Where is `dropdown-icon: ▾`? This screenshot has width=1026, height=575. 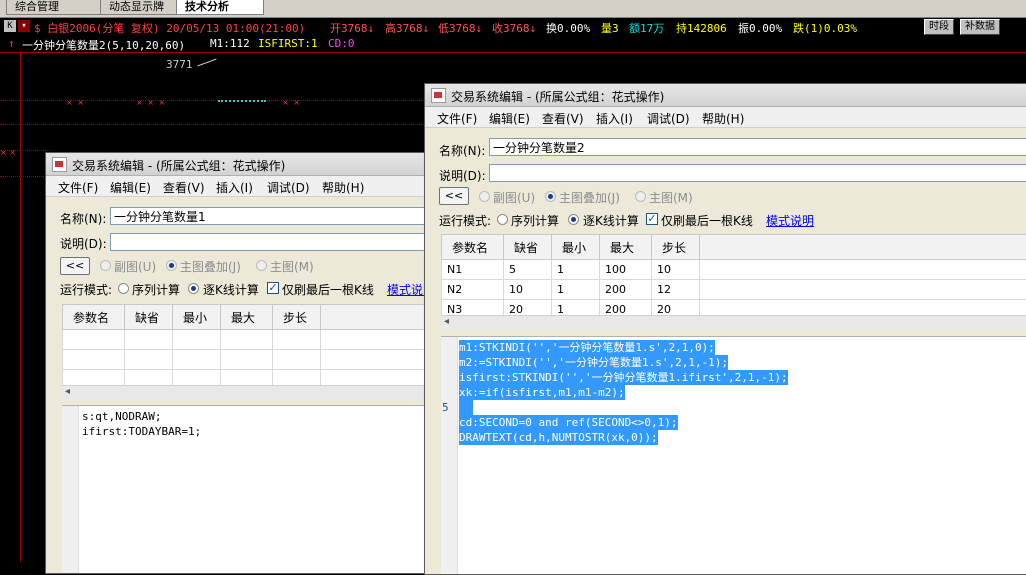
dropdown-icon: ▾ is located at coordinates (24, 26).